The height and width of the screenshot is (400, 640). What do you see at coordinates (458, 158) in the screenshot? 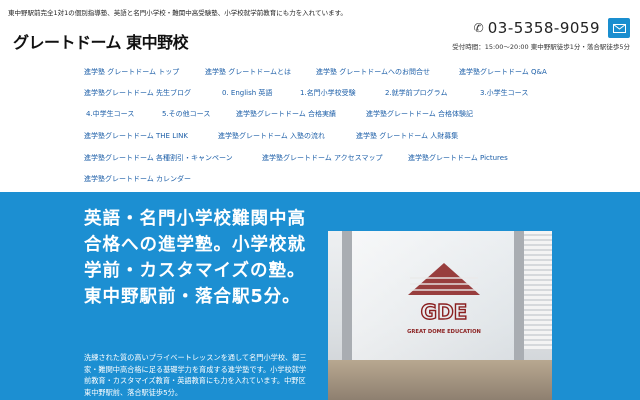
I see `nav-pictures: 進学塾グレートドーム Pictures` at bounding box center [458, 158].